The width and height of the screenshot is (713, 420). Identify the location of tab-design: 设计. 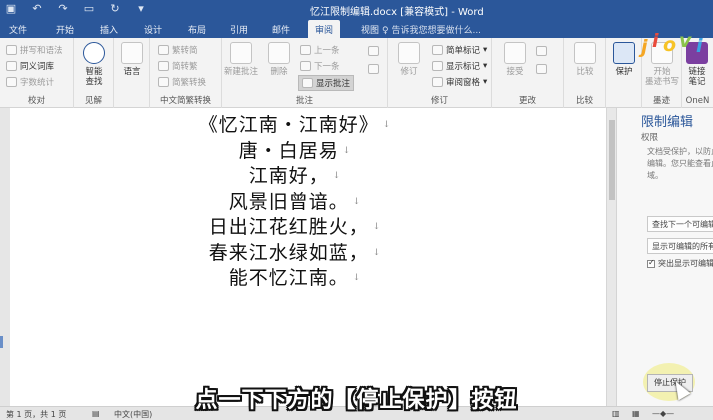
(153, 29).